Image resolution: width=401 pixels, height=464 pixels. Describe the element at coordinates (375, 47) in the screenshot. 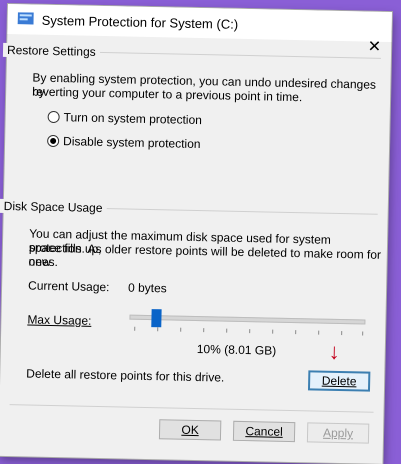

I see `close-icon: ✕` at that location.